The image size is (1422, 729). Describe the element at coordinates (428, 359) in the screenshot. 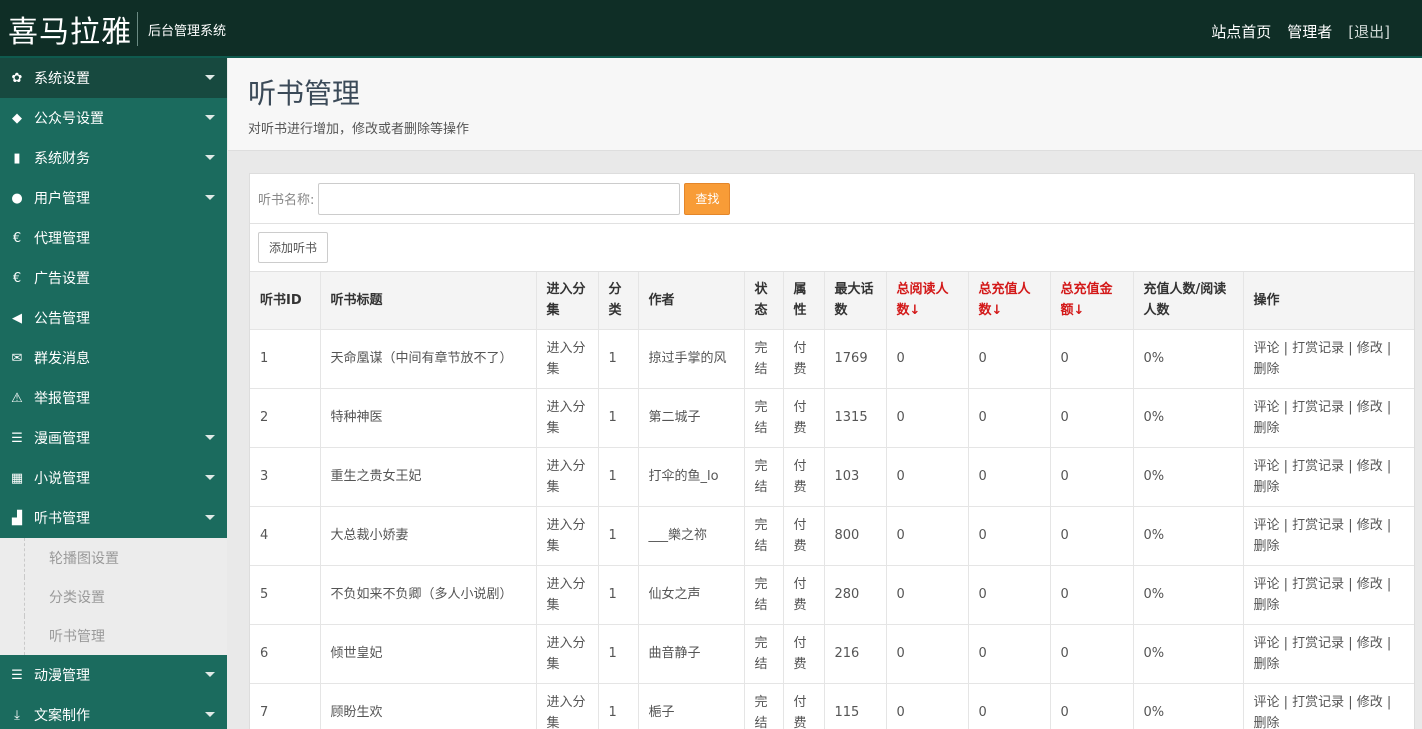

I see `cell-title: 天命凰谋（中间有章节放不了）` at that location.